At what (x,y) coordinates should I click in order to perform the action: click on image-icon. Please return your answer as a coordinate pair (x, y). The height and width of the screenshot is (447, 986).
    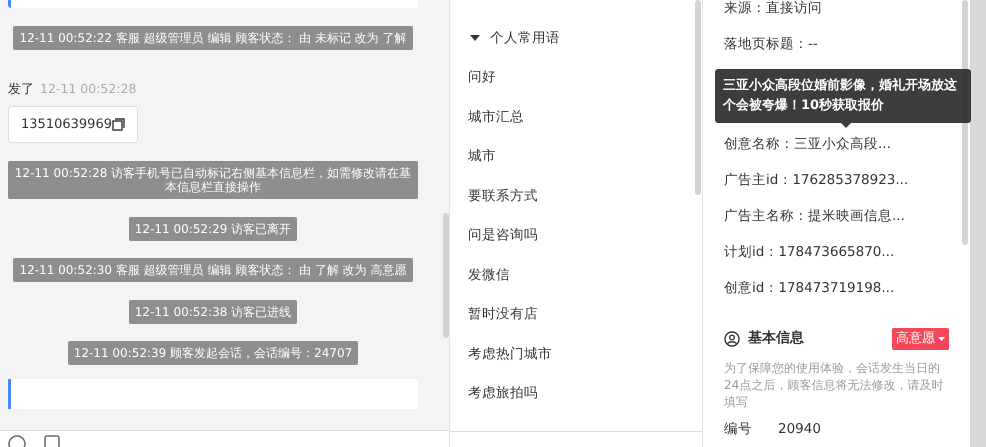
    Looking at the image, I should click on (52, 441).